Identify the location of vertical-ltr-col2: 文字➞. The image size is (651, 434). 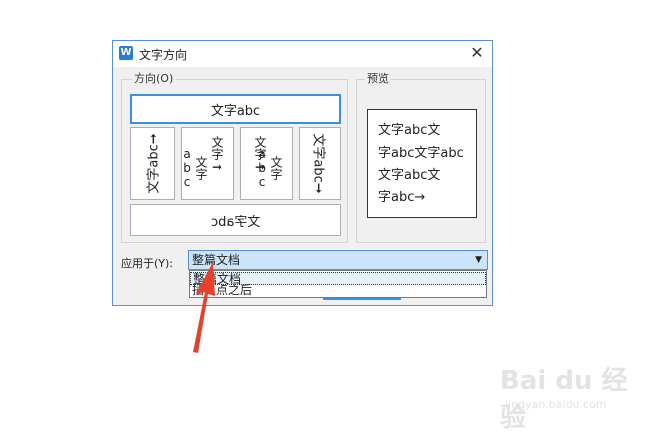
(217, 155).